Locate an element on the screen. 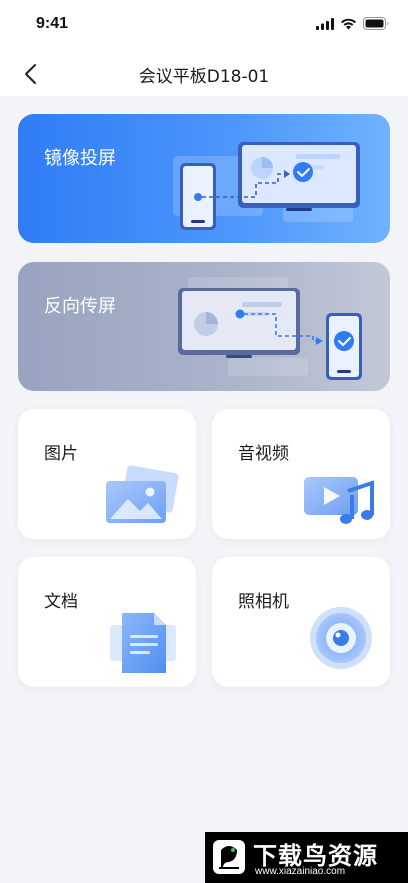 The image size is (408, 883). mirror-screen-label: 镜像投屏 is located at coordinates (80, 158).